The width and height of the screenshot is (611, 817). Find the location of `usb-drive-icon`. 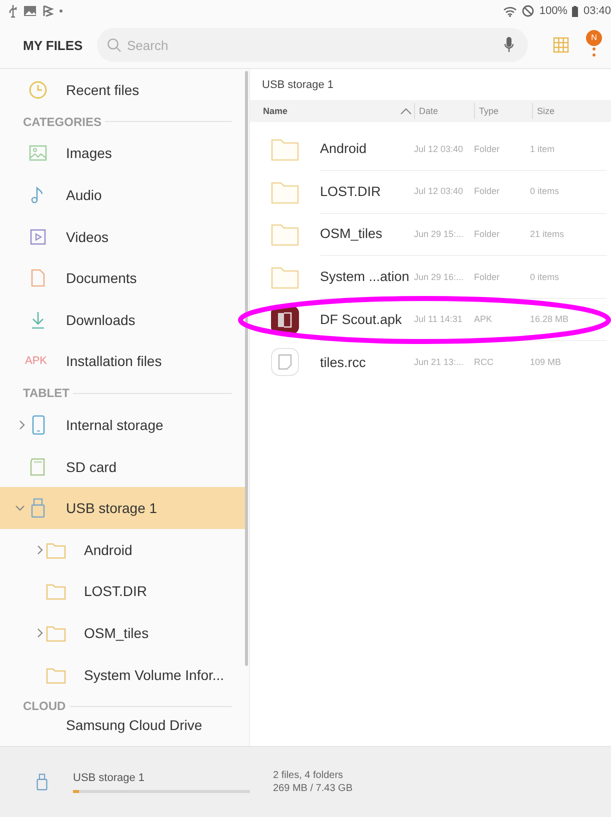

usb-drive-icon is located at coordinates (42, 782).